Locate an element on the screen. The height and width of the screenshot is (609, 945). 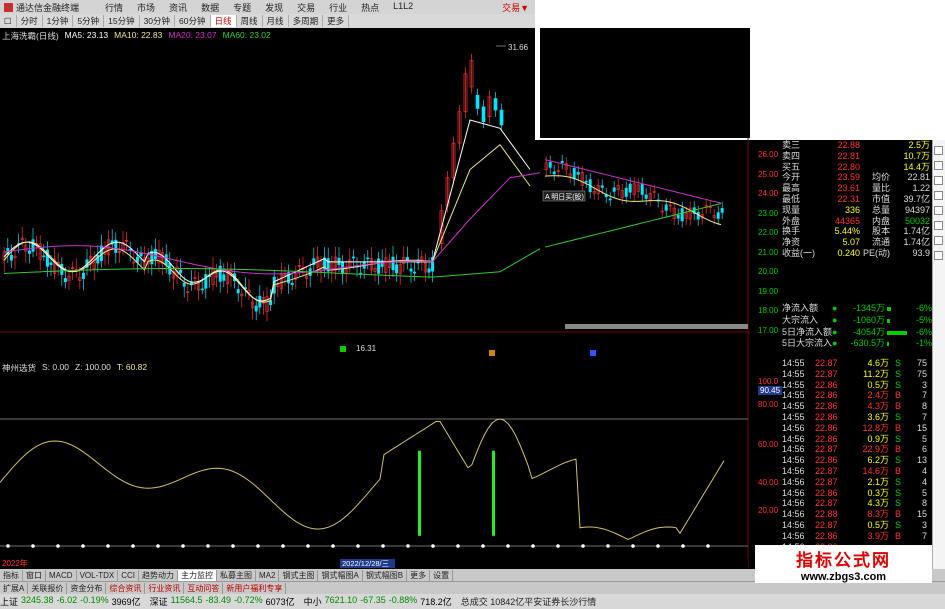
tick-row: 14:56 22.86 6.2万 S 13 is located at coordinates (857, 460).